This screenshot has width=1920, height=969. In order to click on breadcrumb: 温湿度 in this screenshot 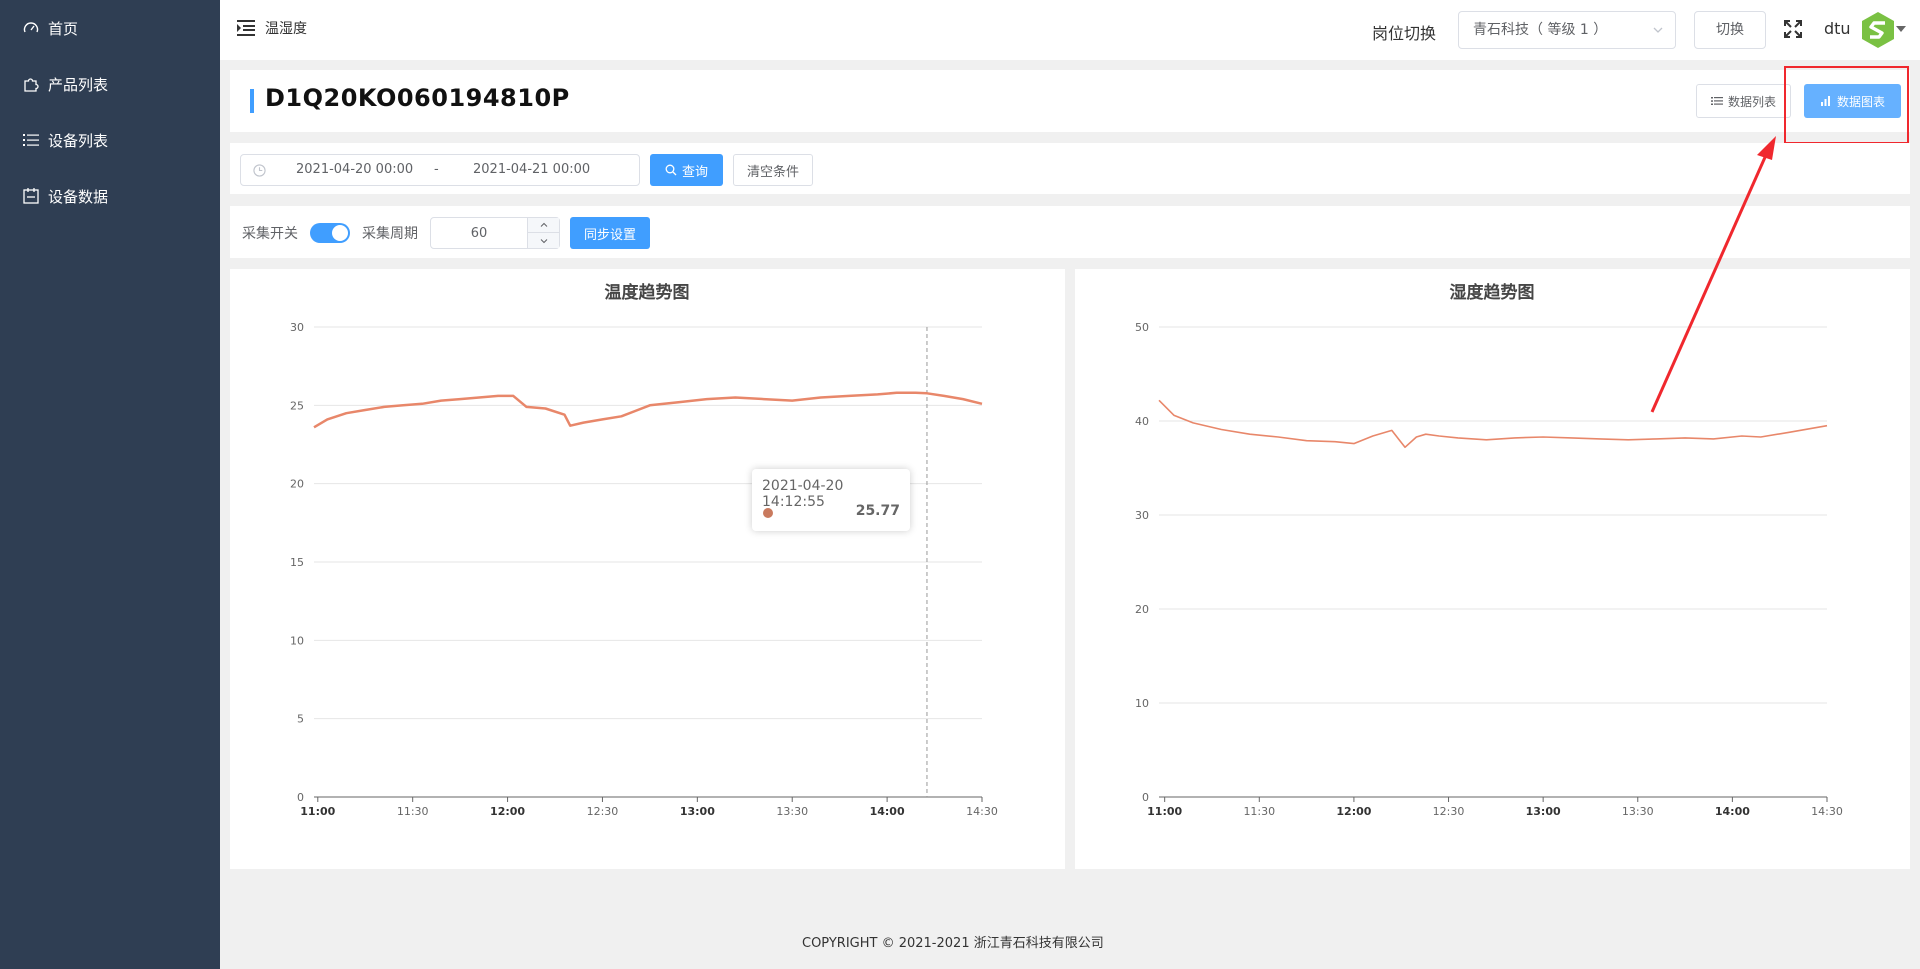, I will do `click(286, 29)`.